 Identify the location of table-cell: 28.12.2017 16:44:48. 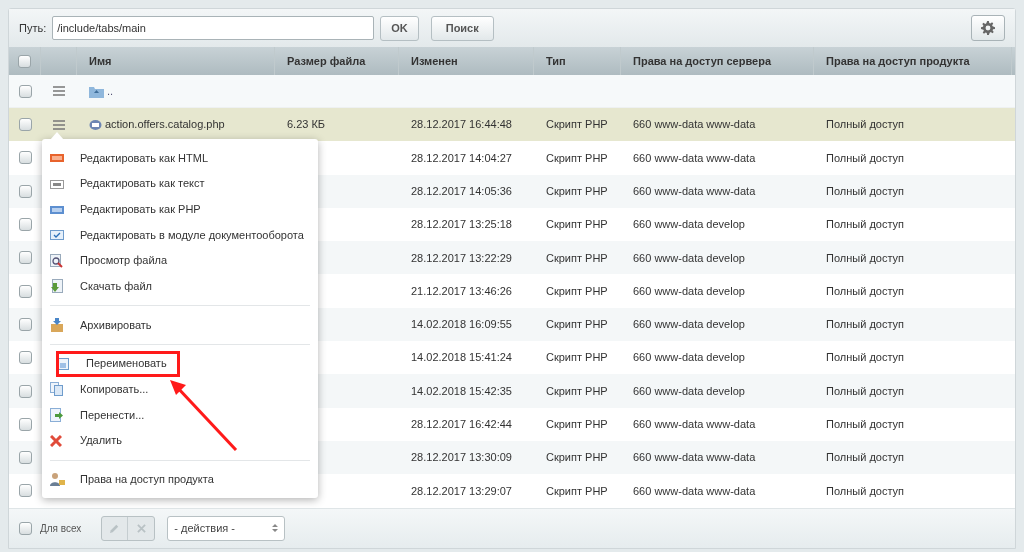
(461, 124).